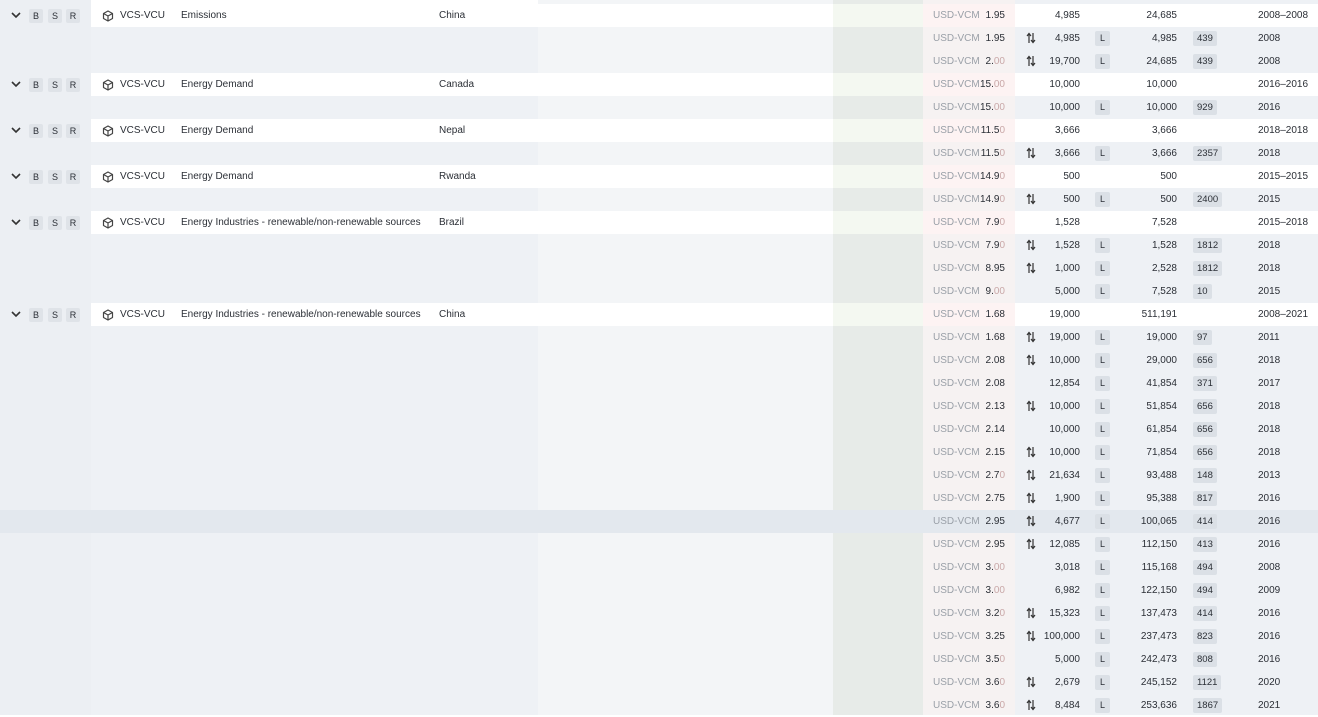 The height and width of the screenshot is (717, 1318). I want to click on order-row: USD-VCM 11.50 3,666 L 3,666 2357 2018, so click(659, 153).